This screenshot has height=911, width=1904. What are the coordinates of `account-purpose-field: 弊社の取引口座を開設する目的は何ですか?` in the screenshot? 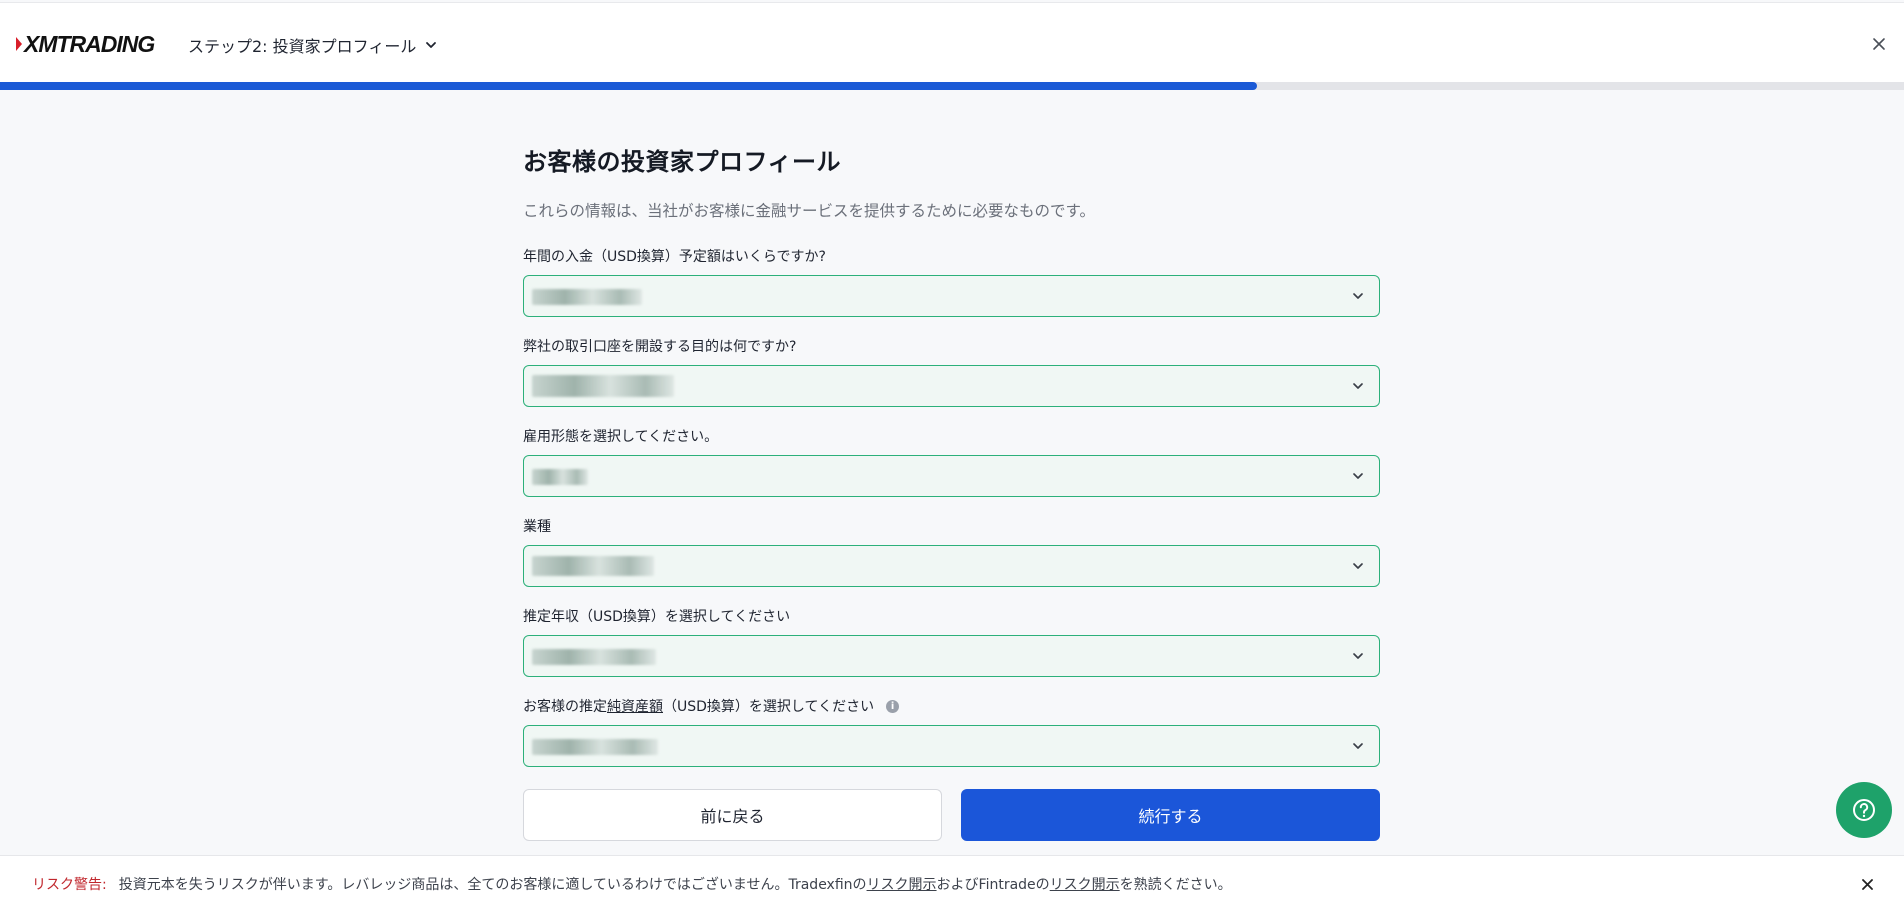 It's located at (951, 372).